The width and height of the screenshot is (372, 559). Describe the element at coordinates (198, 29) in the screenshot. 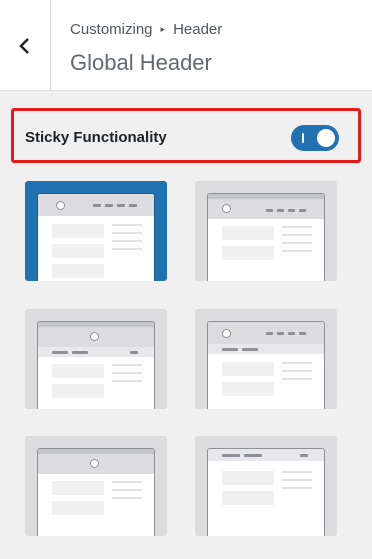

I see `breadcrumb-current: Header` at that location.